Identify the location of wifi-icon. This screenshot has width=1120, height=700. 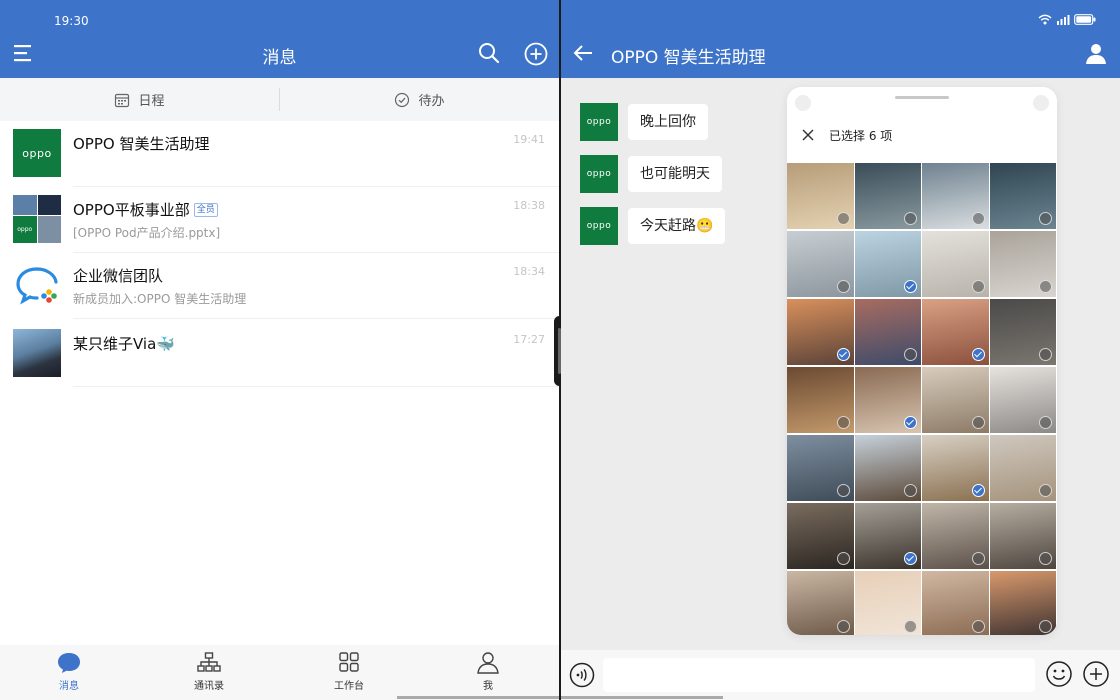
(1045, 19).